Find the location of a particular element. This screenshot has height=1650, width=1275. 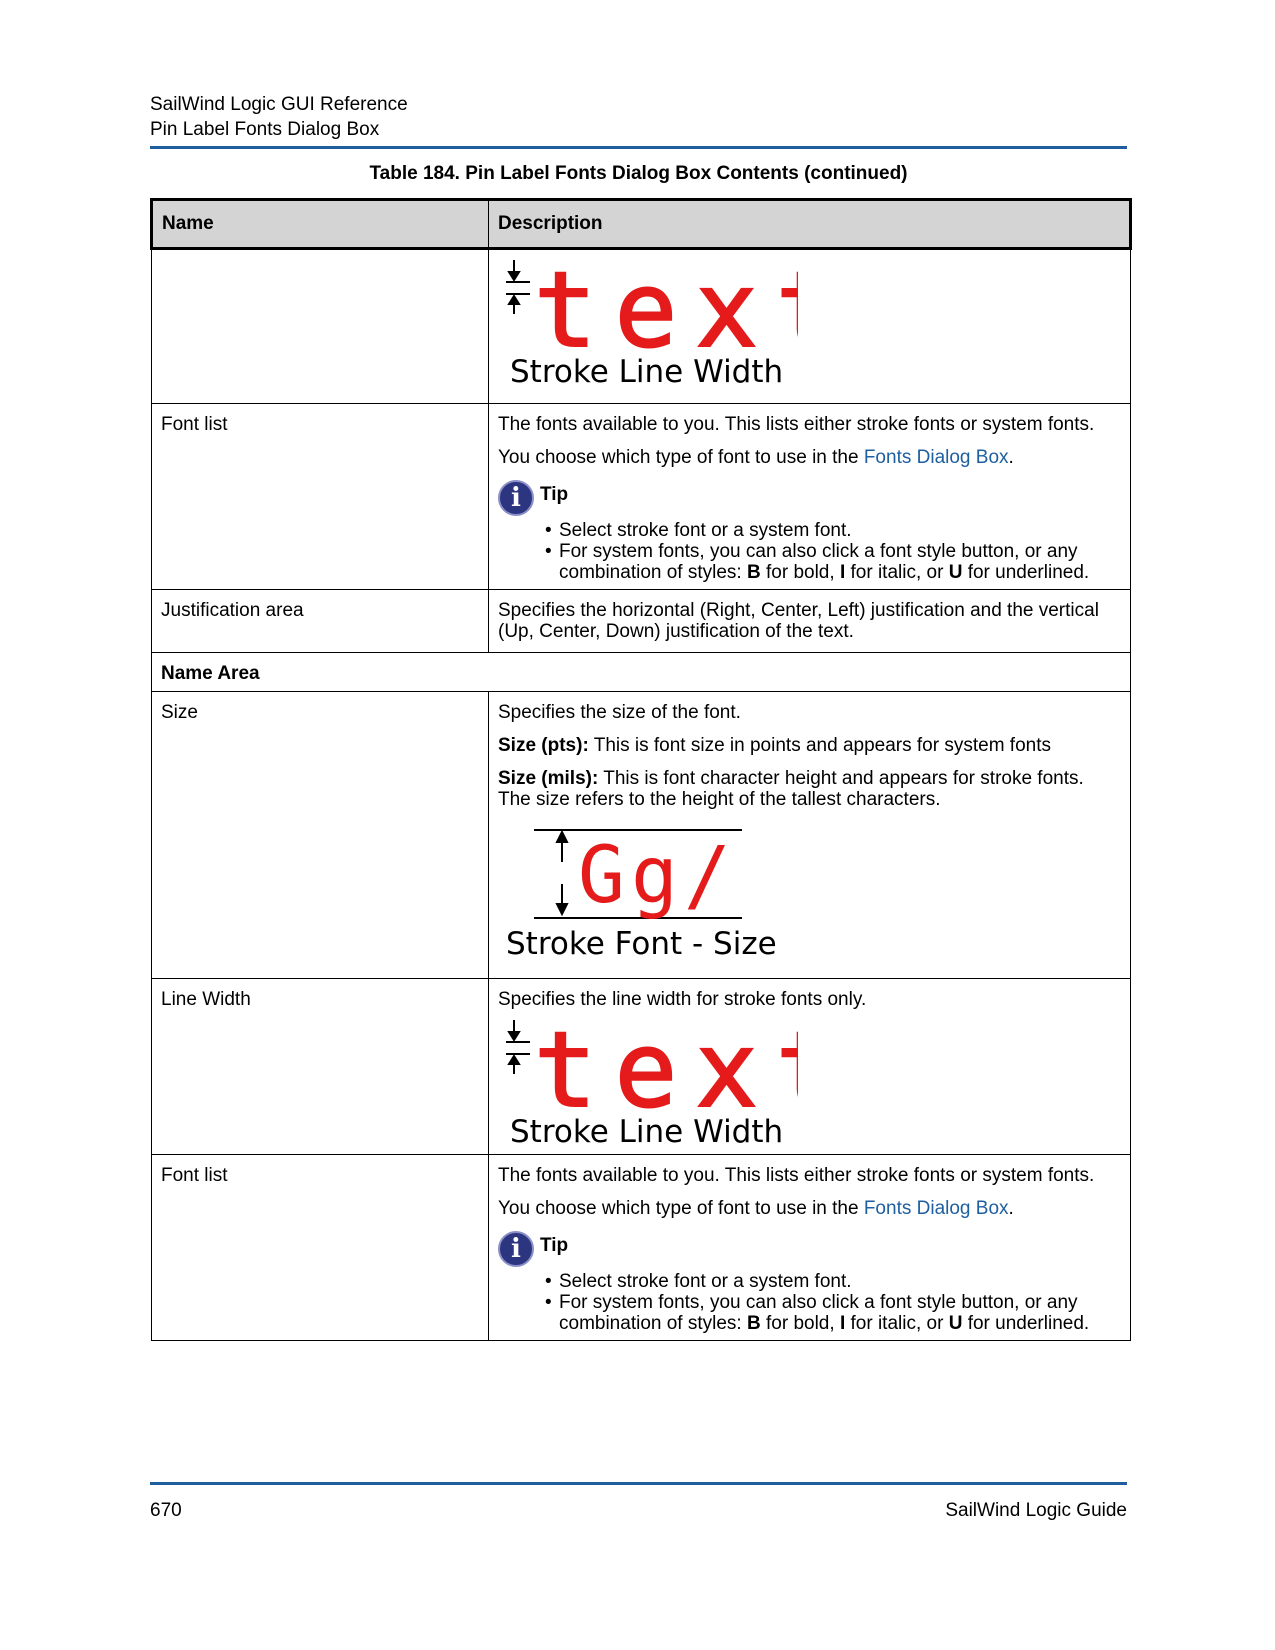

table-header-row: Name Description is located at coordinates (641, 224).